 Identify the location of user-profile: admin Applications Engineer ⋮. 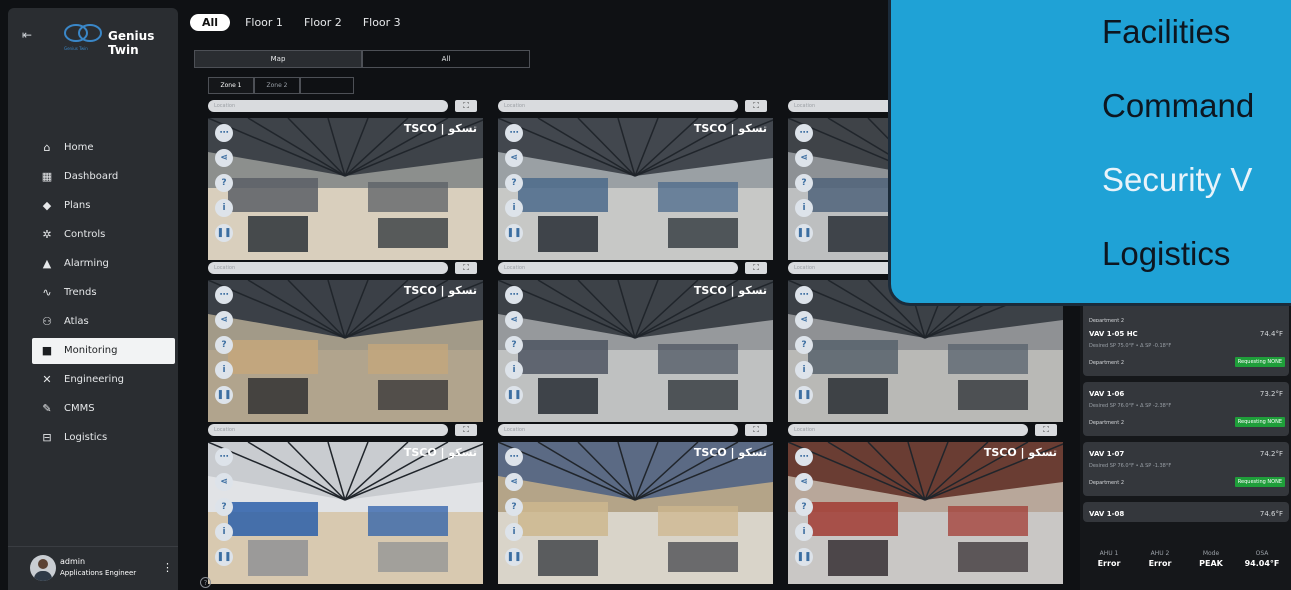
(93, 568).